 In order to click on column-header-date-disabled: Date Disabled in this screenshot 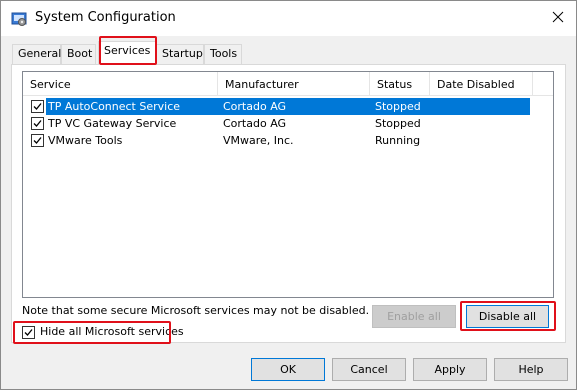, I will do `click(481, 84)`.